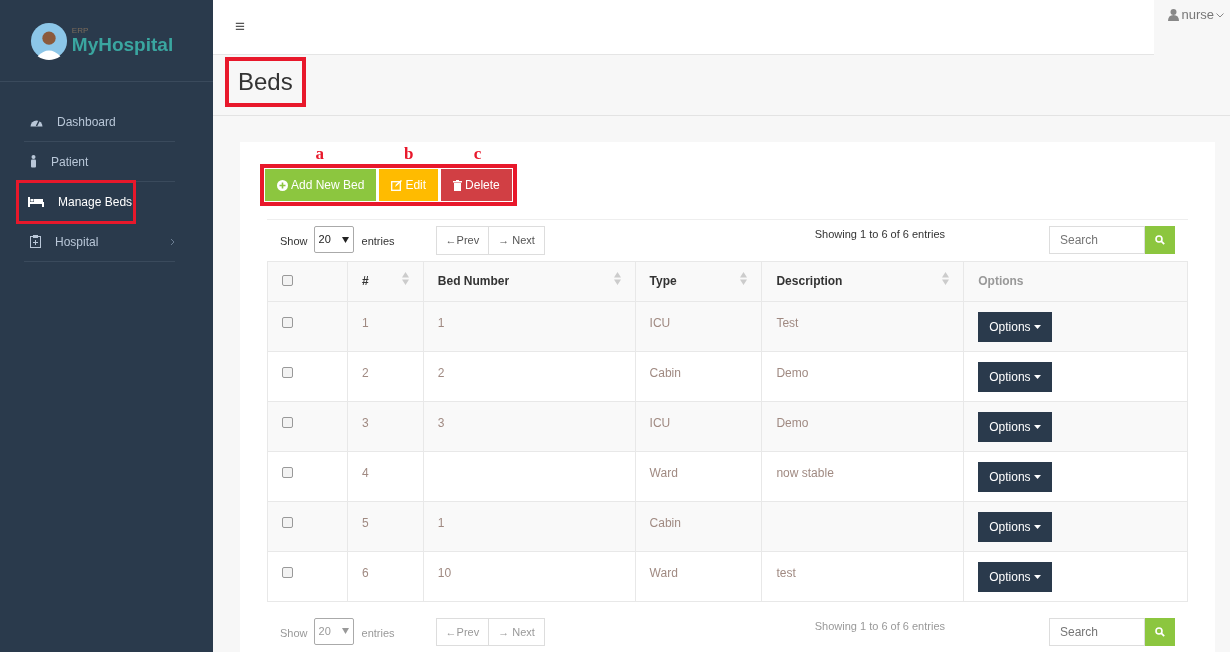  Describe the element at coordinates (365, 281) in the screenshot. I see `column-header: #` at that location.